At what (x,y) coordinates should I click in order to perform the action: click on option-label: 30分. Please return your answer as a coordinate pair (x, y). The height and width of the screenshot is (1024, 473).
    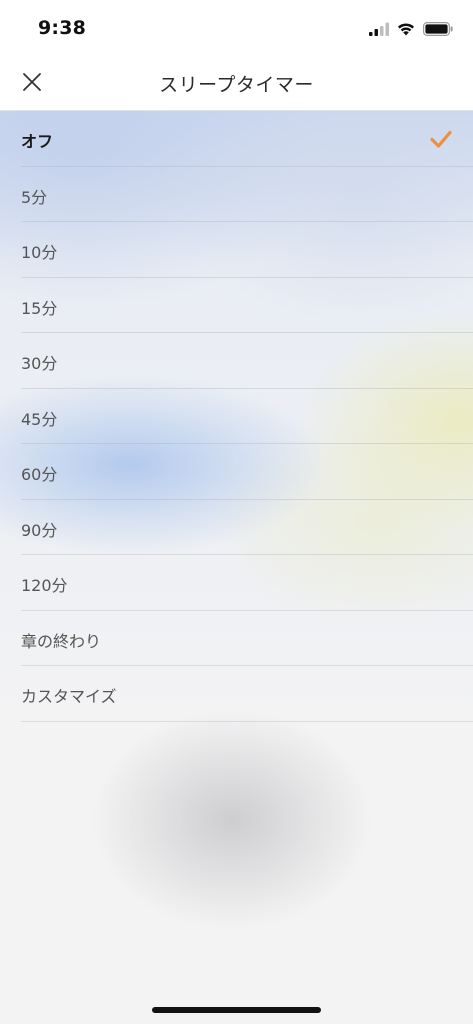
    Looking at the image, I should click on (39, 363).